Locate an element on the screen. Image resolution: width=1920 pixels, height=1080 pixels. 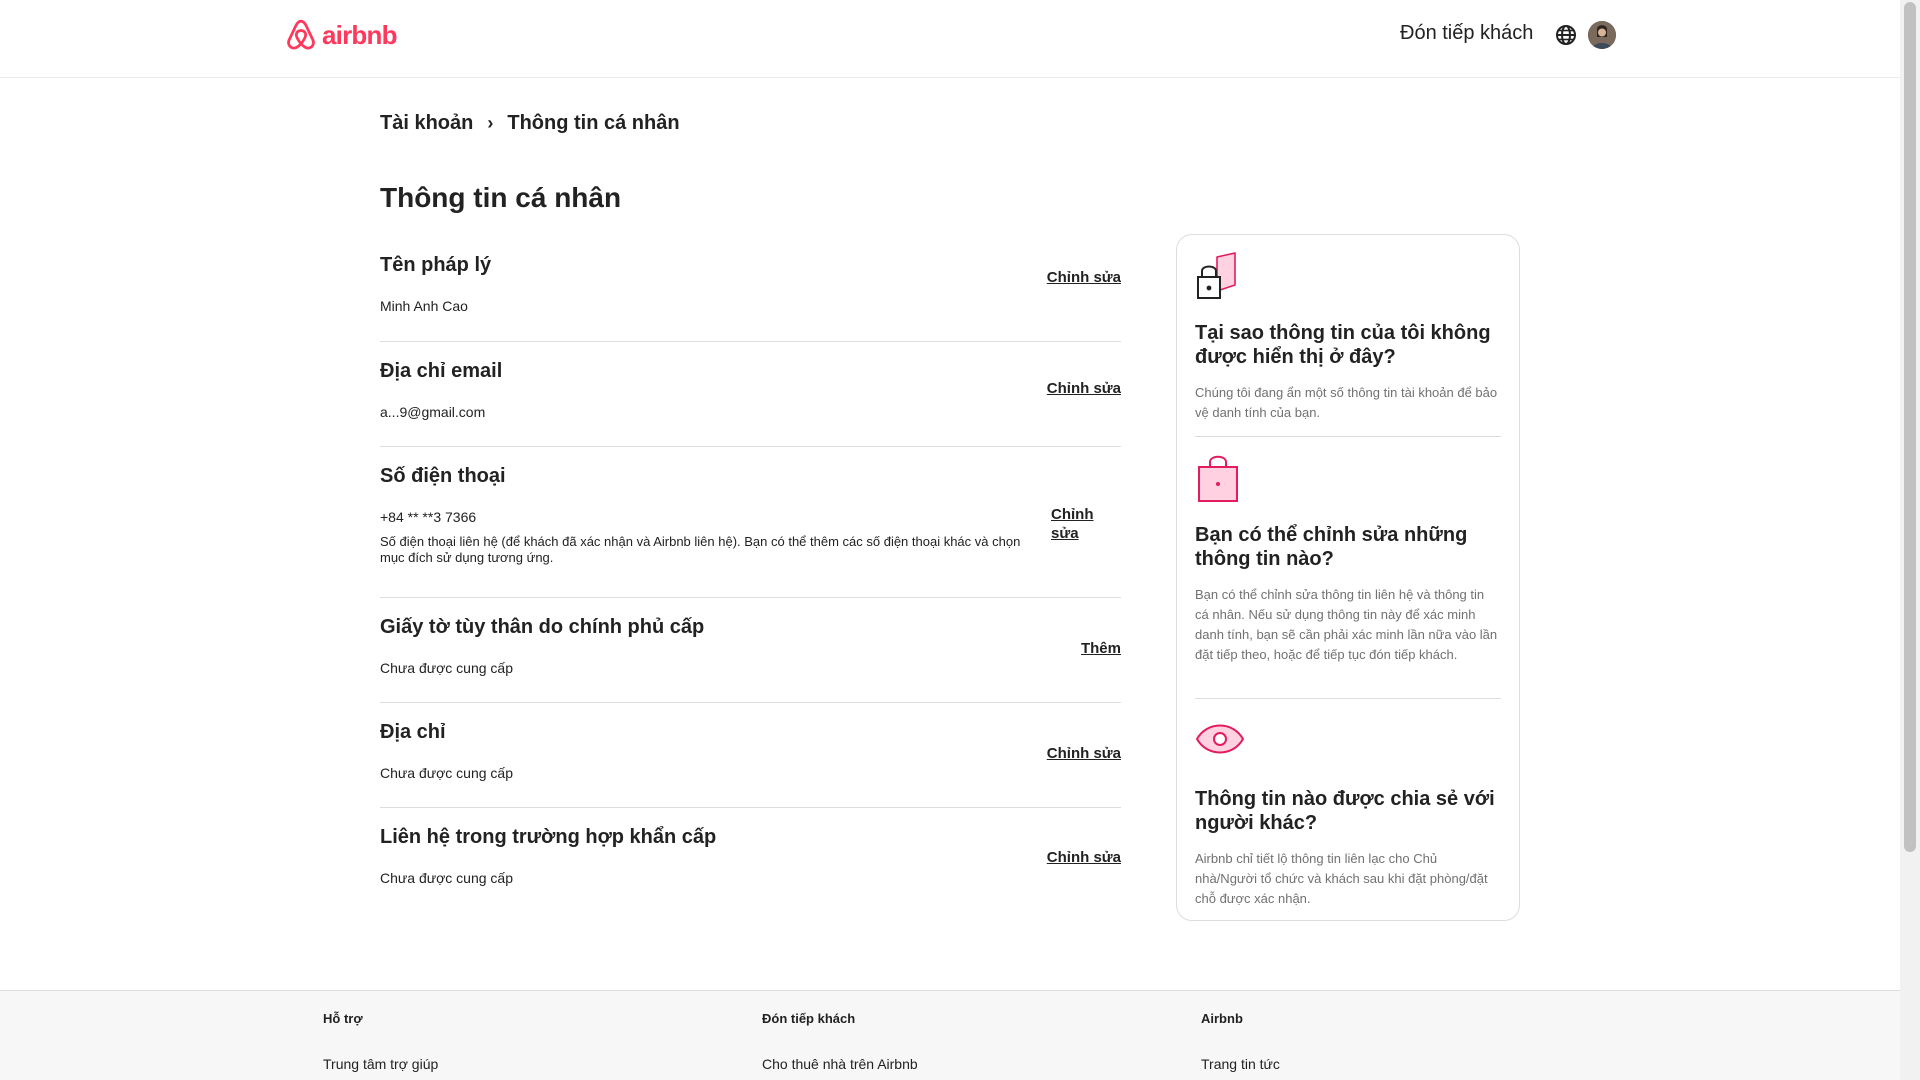
row-title: Tên pháp lý is located at coordinates (436, 265).